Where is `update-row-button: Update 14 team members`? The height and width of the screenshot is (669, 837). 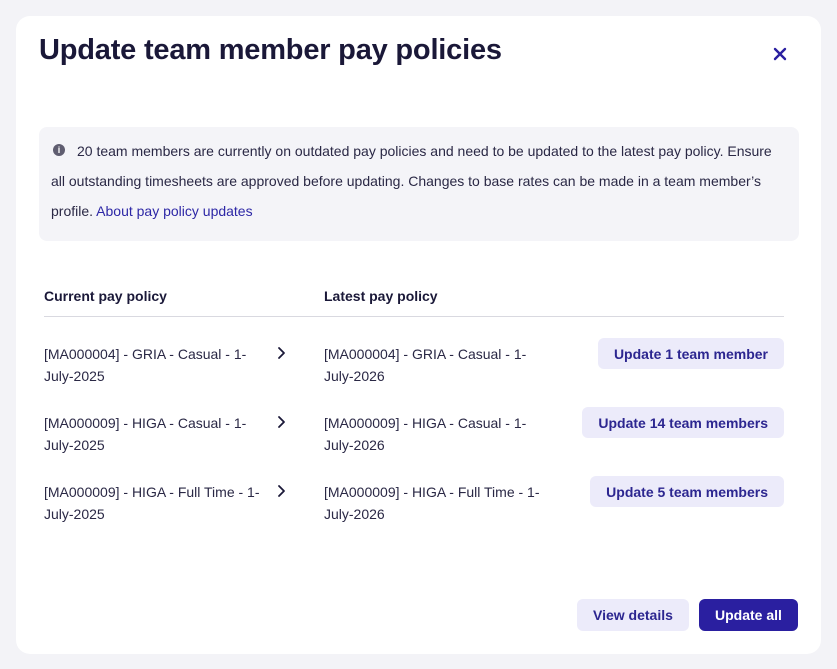 update-row-button: Update 14 team members is located at coordinates (683, 422).